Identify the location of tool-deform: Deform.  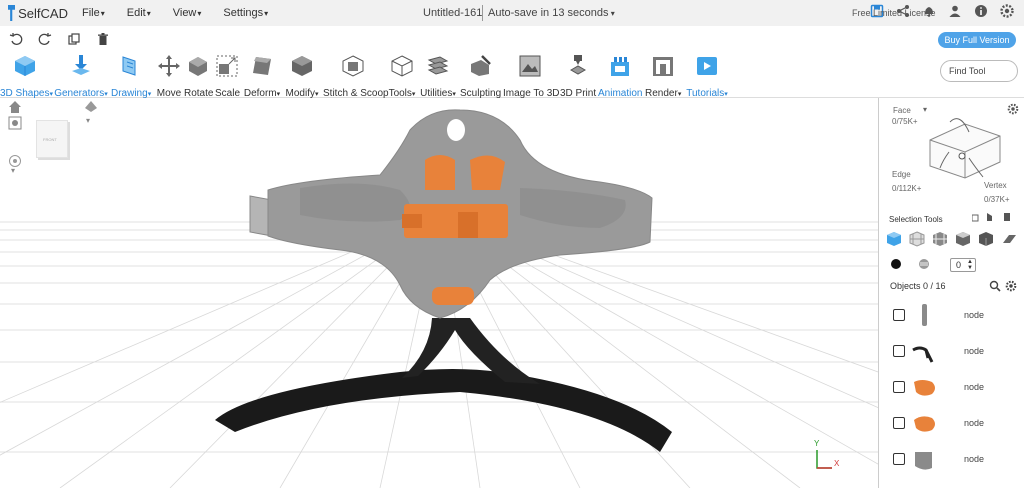
(262, 76).